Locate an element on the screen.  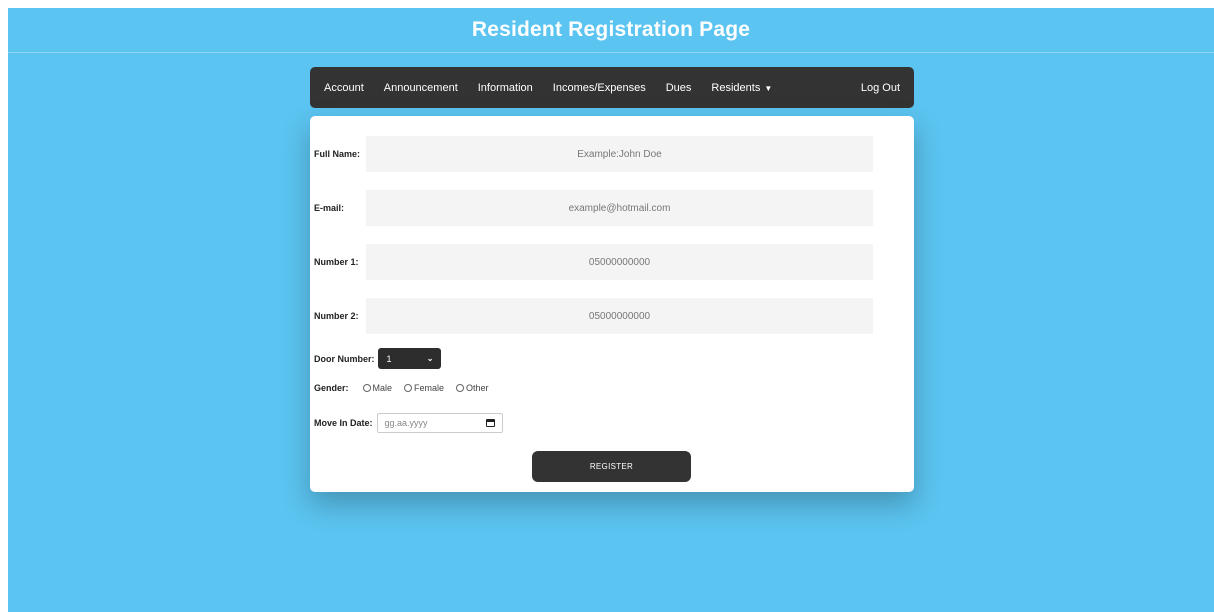
nav-item-announcement: Announcement is located at coordinates (421, 88).